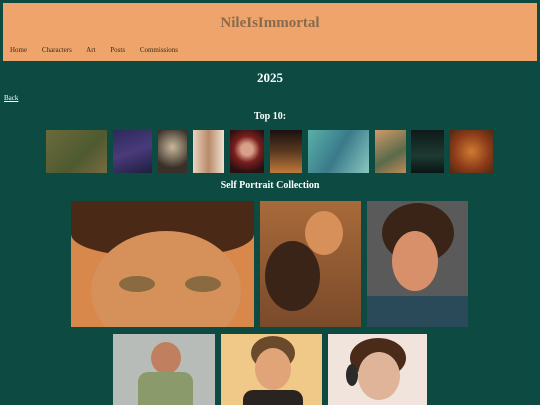 The image size is (540, 405). I want to click on portrait-dog, so click(292, 276).